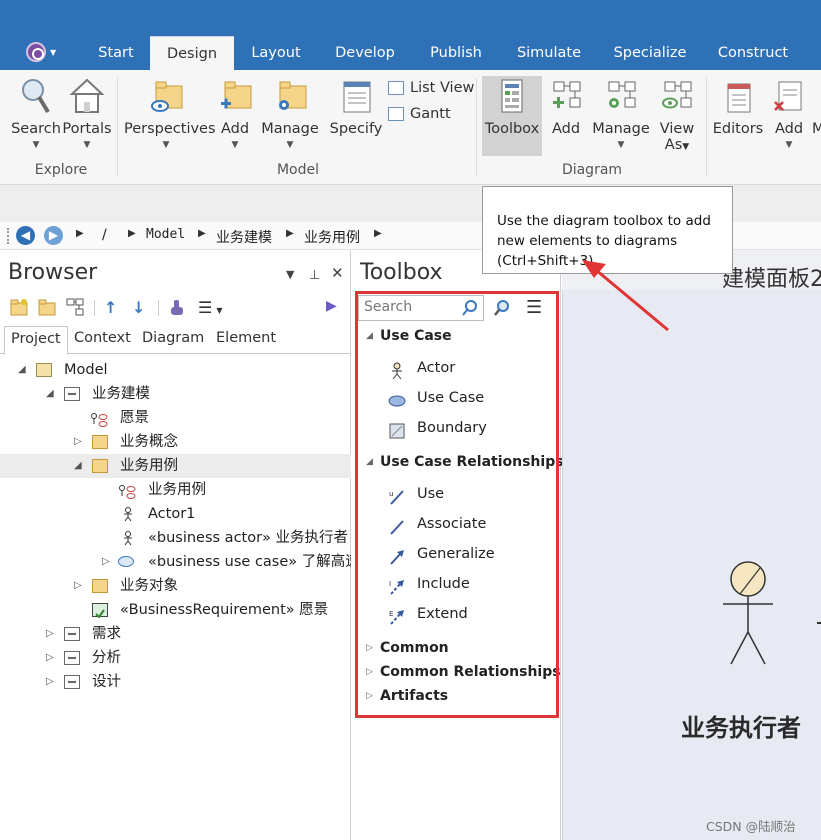 This screenshot has height=840, width=821. What do you see at coordinates (113, 307) in the screenshot?
I see `move-up-arrow-icon: ↑` at bounding box center [113, 307].